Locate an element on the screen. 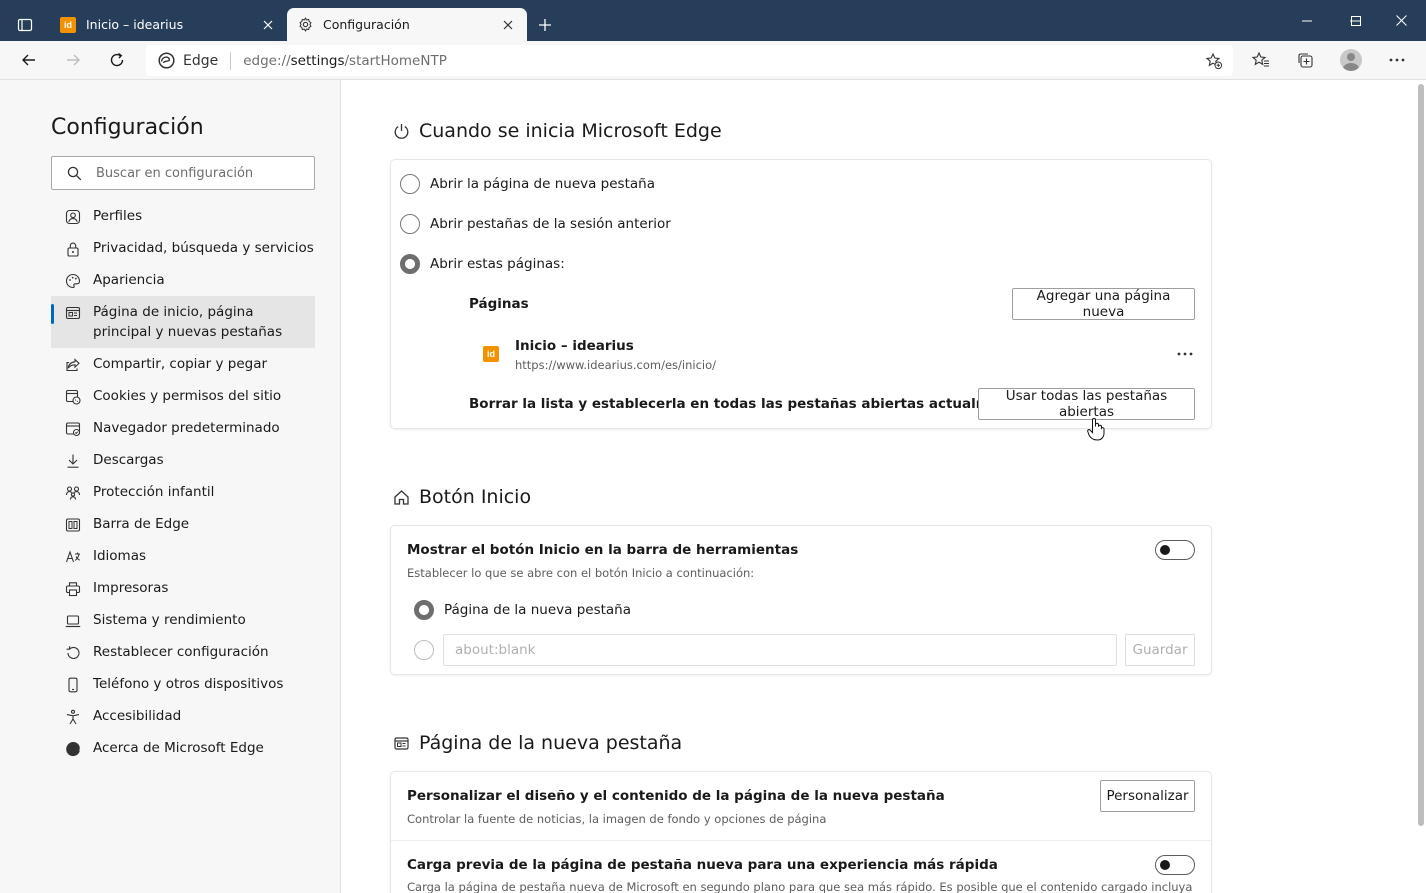 This screenshot has height=893, width=1426. sidebar-item-sistema: Sistema y rendimiento is located at coordinates (183, 620).